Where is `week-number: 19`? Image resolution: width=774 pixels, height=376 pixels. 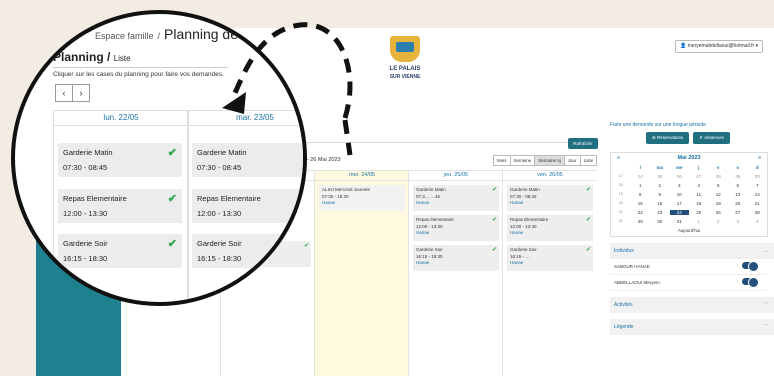
week-number: 19 is located at coordinates (620, 194).